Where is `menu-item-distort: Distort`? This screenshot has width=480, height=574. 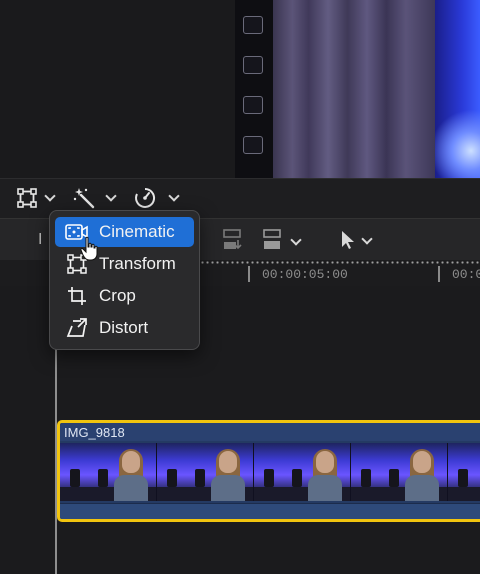 menu-item-distort: Distort is located at coordinates (124, 328).